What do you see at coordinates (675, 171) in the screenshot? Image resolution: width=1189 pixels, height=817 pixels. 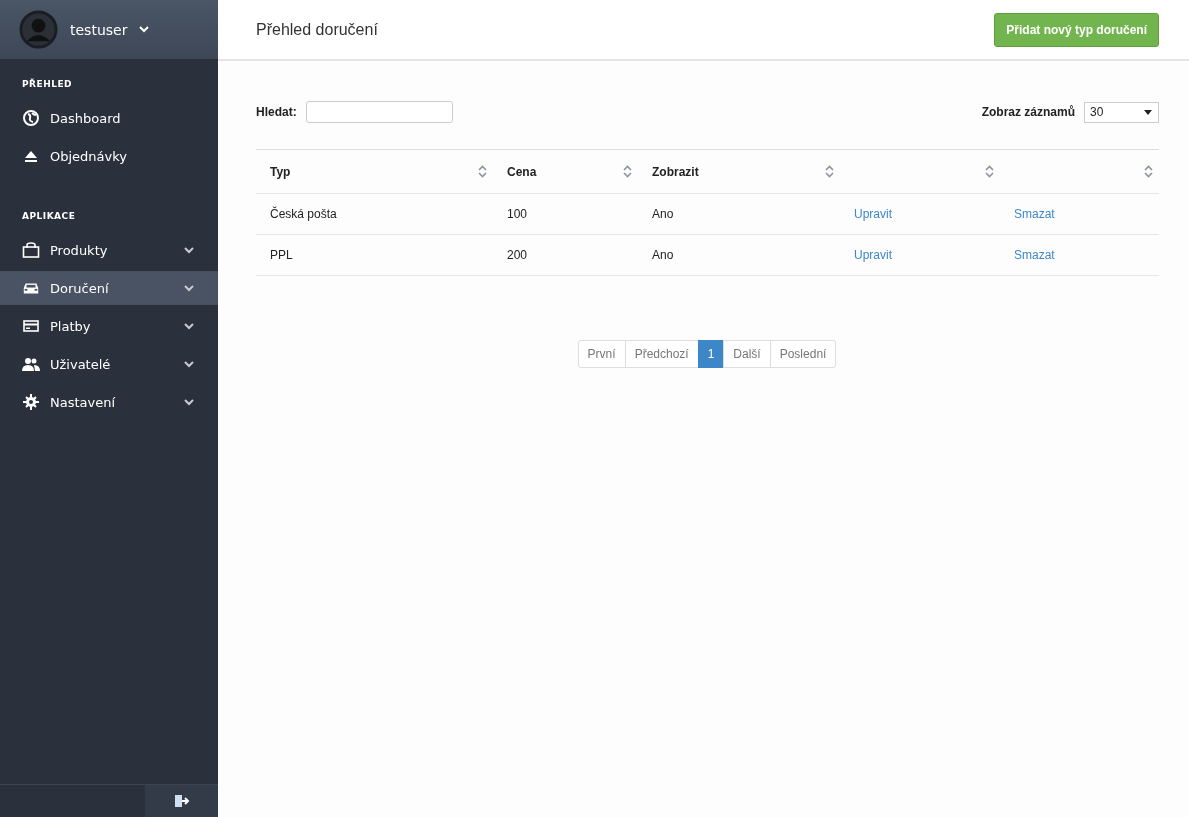 I see `column-header: Zobrazit` at bounding box center [675, 171].